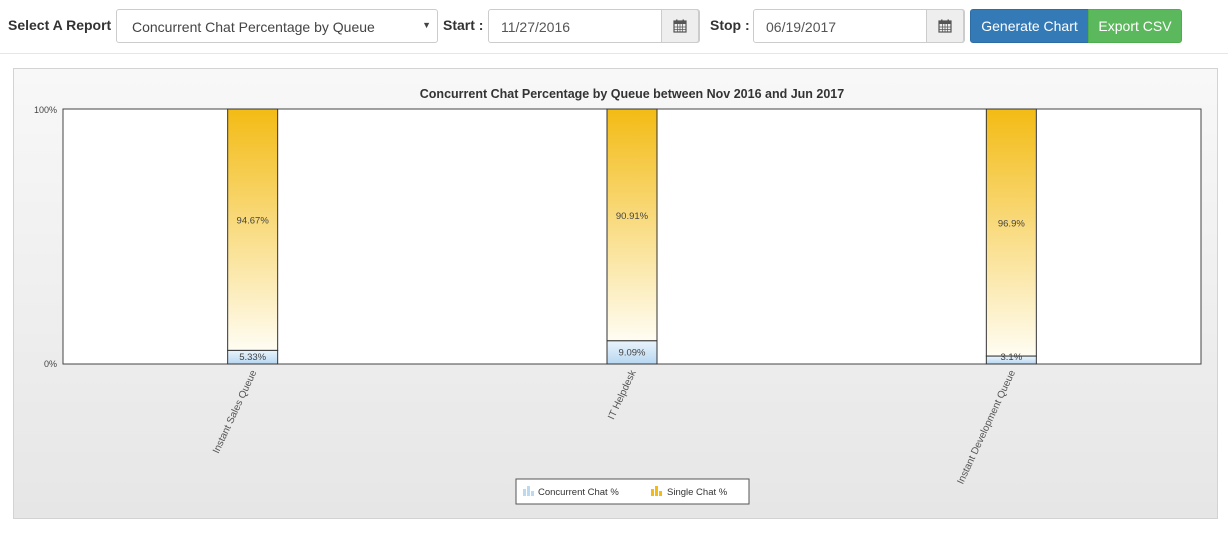  Describe the element at coordinates (1012, 357) in the screenshot. I see `data-label: 3.1%` at that location.